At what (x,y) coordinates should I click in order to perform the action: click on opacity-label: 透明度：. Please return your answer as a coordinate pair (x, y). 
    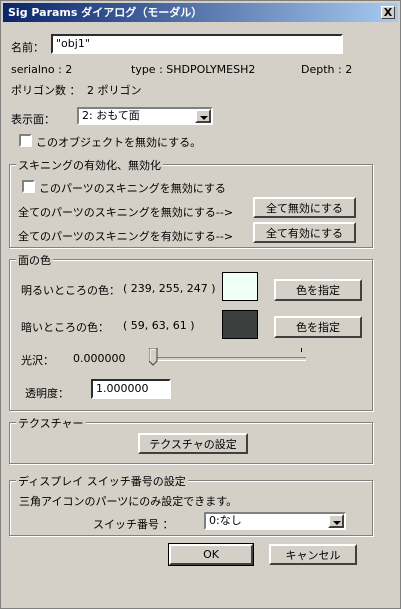
    Looking at the image, I should click on (47, 393).